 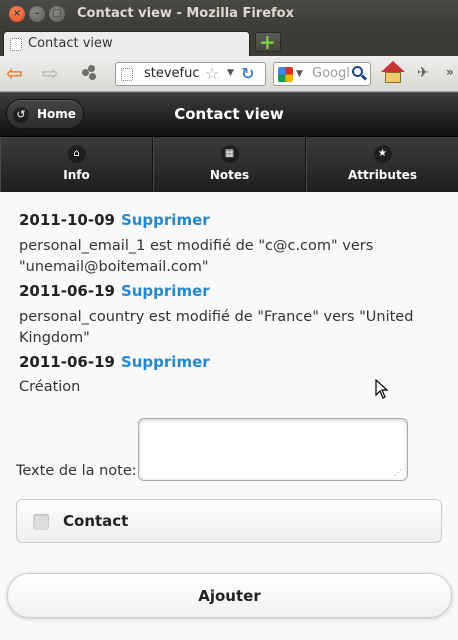 What do you see at coordinates (76, 154) in the screenshot?
I see `home-icon: ⌂` at bounding box center [76, 154].